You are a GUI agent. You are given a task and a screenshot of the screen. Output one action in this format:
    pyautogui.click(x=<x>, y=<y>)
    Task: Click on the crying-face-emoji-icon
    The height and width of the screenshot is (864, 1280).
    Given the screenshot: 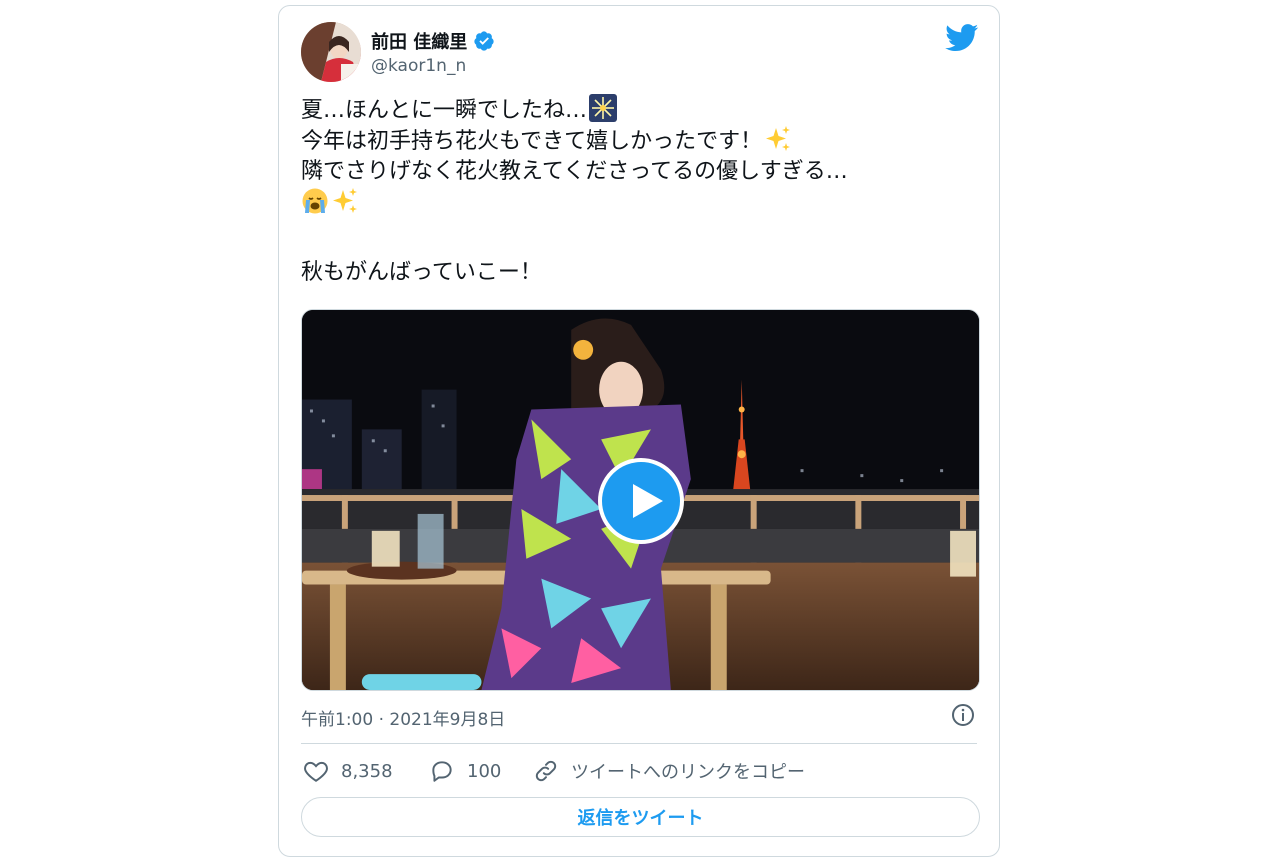 What is the action you would take?
    pyautogui.click(x=315, y=201)
    